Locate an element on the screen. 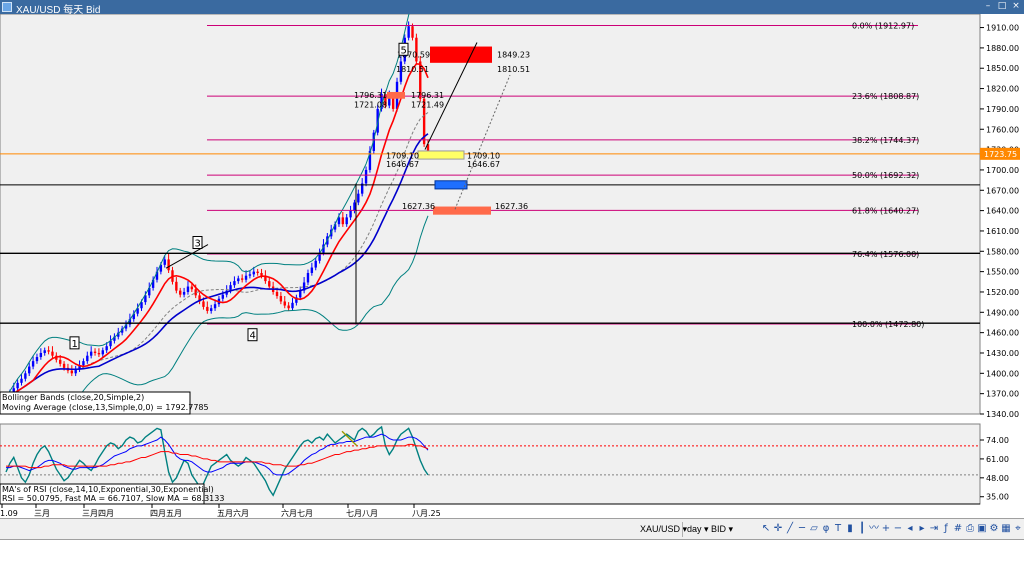 The image size is (1024, 578). price-tick-label: 1580.00 is located at coordinates (1002, 251).